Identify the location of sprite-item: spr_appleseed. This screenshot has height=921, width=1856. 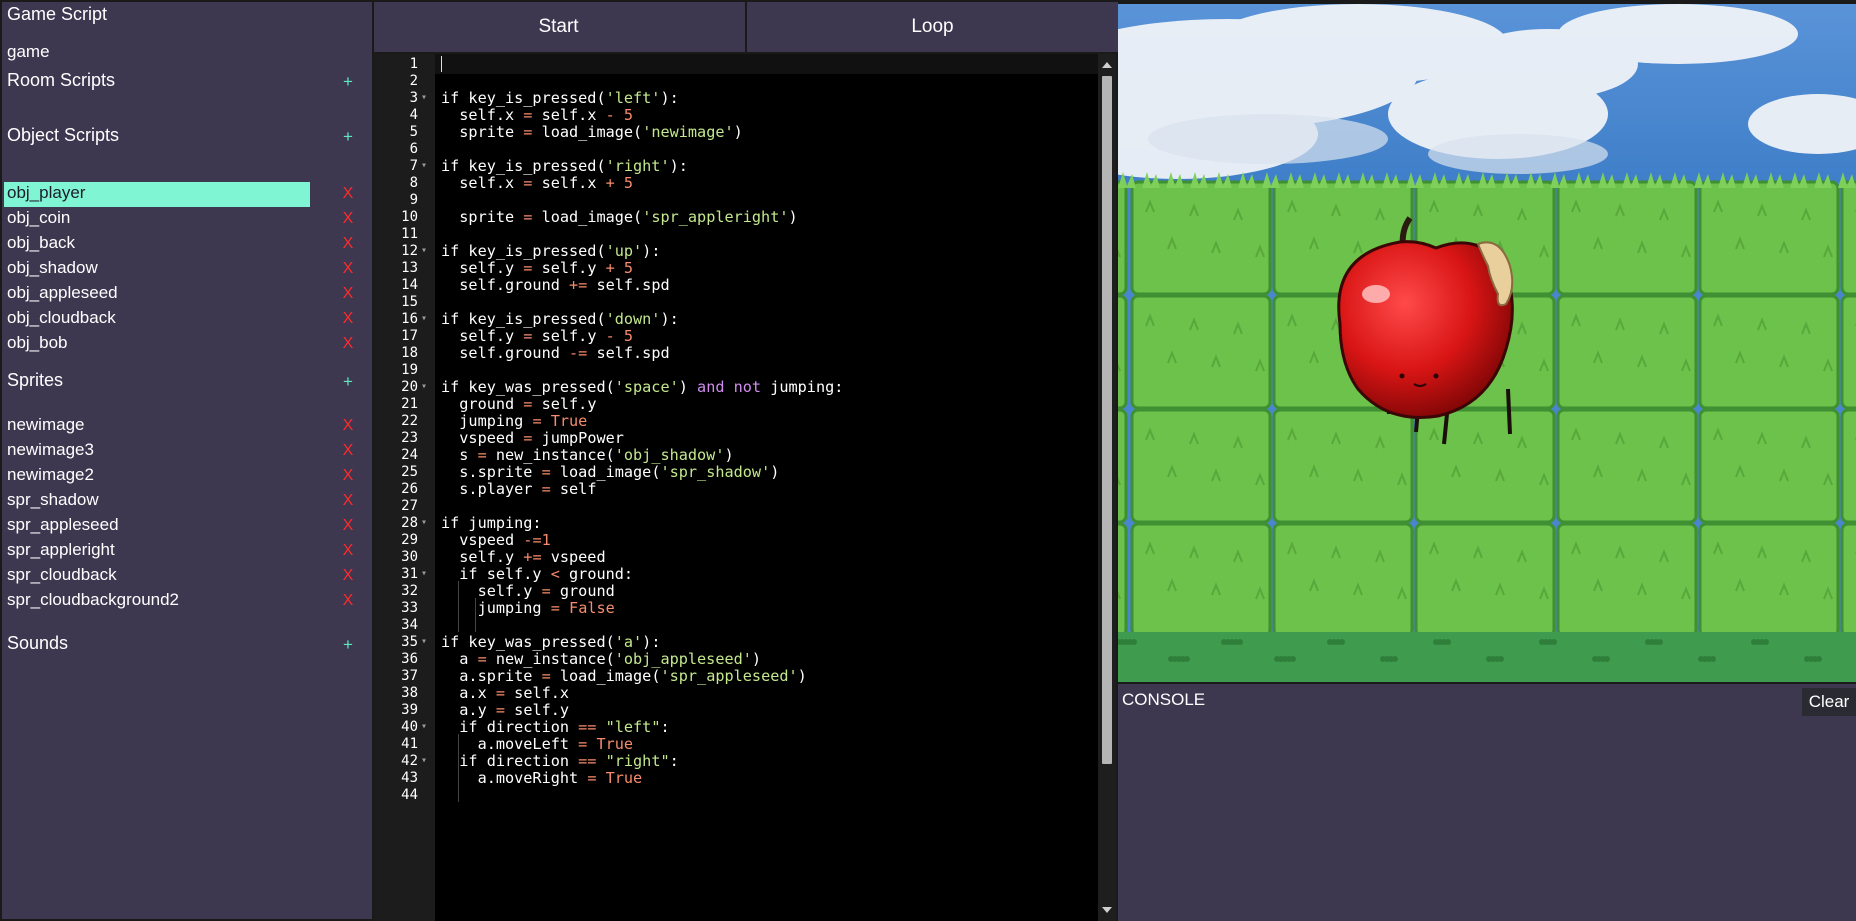
(63, 525).